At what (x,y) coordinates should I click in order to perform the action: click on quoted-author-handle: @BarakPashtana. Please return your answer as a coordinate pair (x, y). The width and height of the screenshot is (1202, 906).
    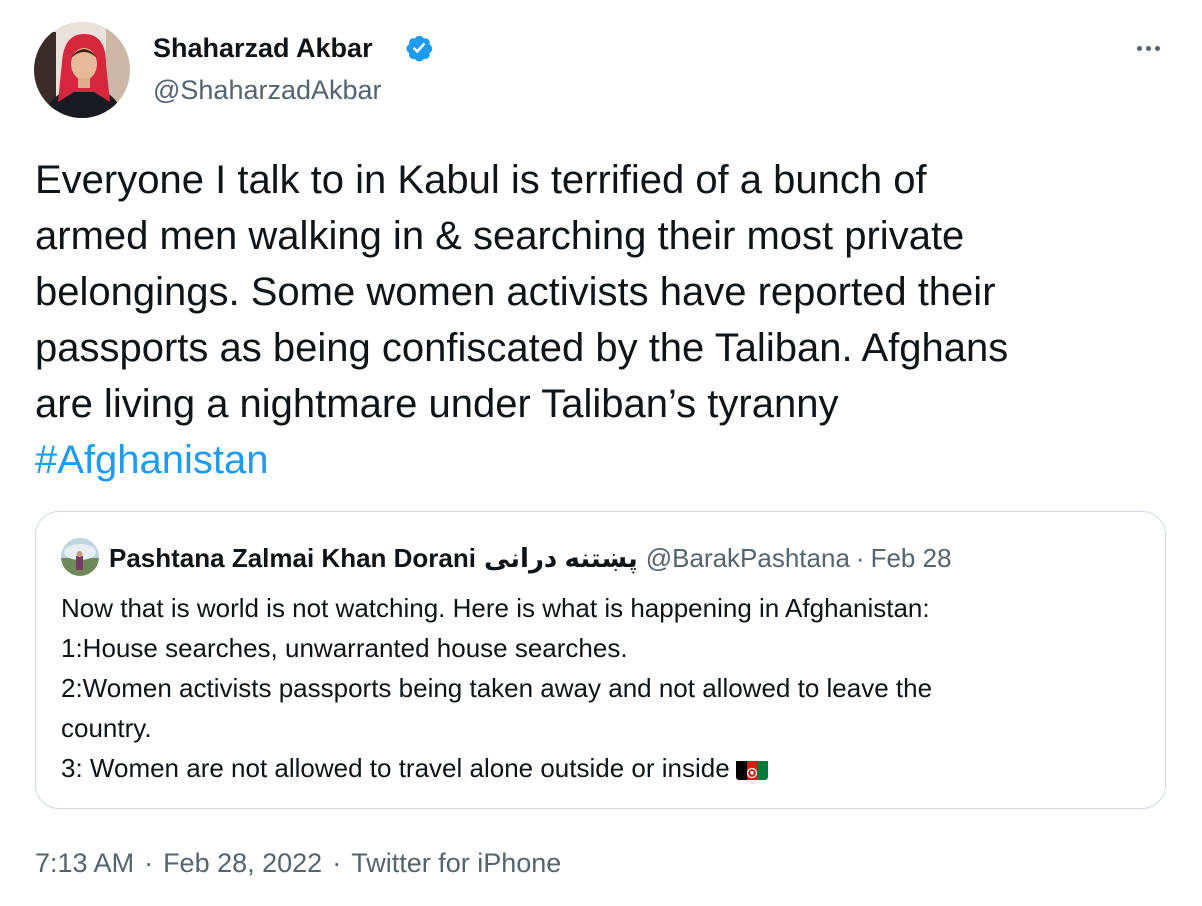
    Looking at the image, I should click on (748, 558).